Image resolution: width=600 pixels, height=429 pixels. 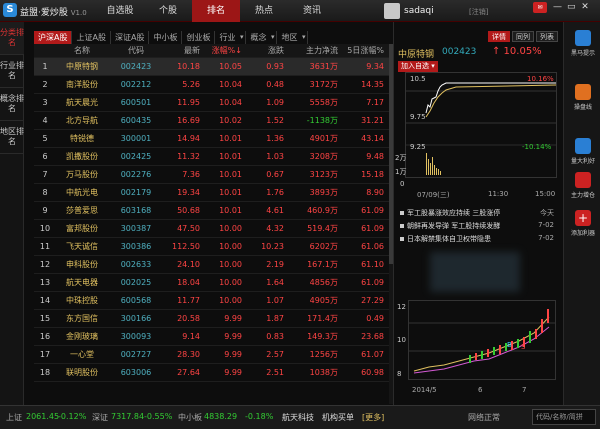 What do you see at coordinates (264, 11) in the screenshot?
I see `nav-hot: 热点` at bounding box center [264, 11].